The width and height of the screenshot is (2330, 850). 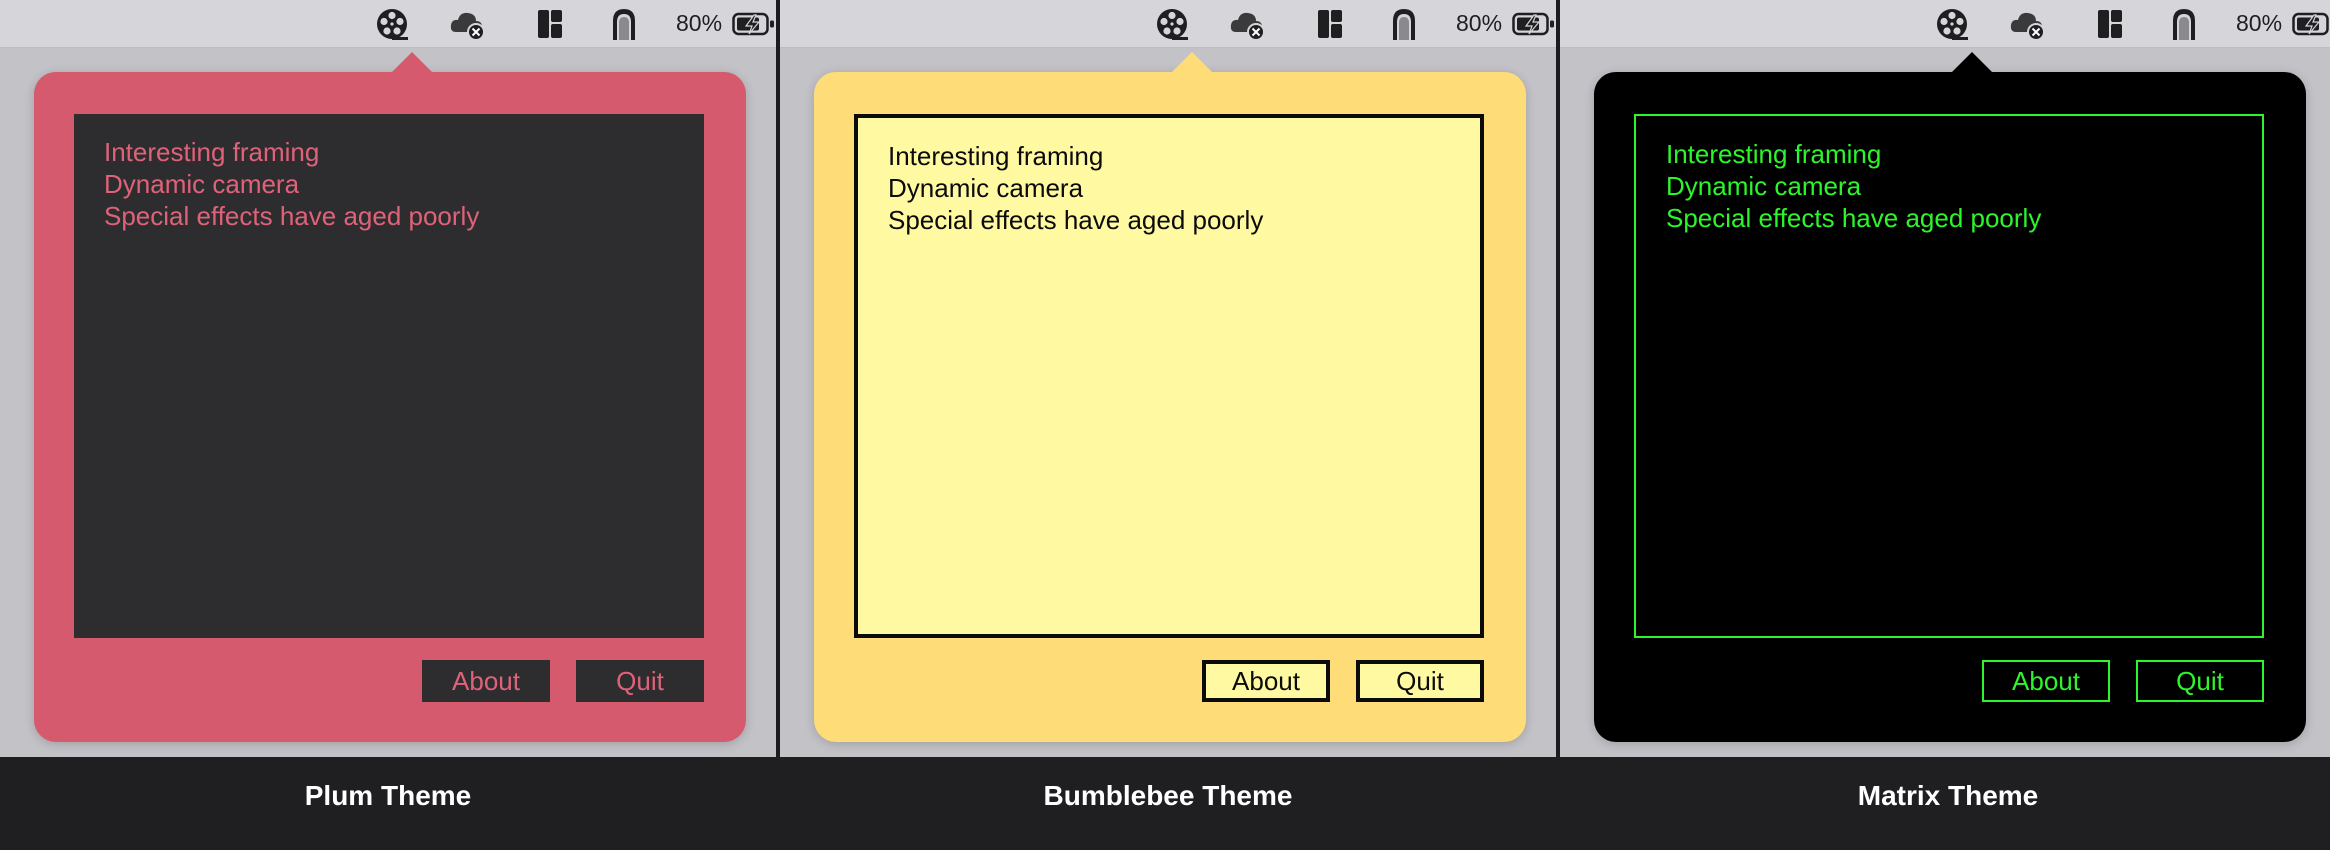 What do you see at coordinates (1948, 795) in the screenshot?
I see `theme-caption: Matrix Theme` at bounding box center [1948, 795].